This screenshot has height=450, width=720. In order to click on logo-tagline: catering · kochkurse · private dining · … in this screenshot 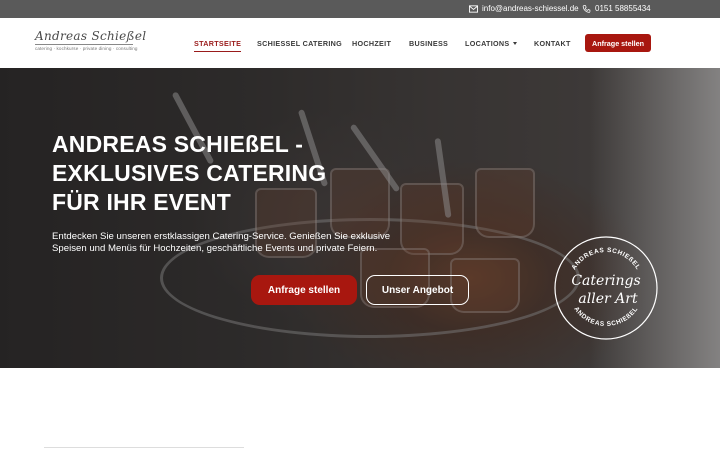, I will do `click(86, 48)`.